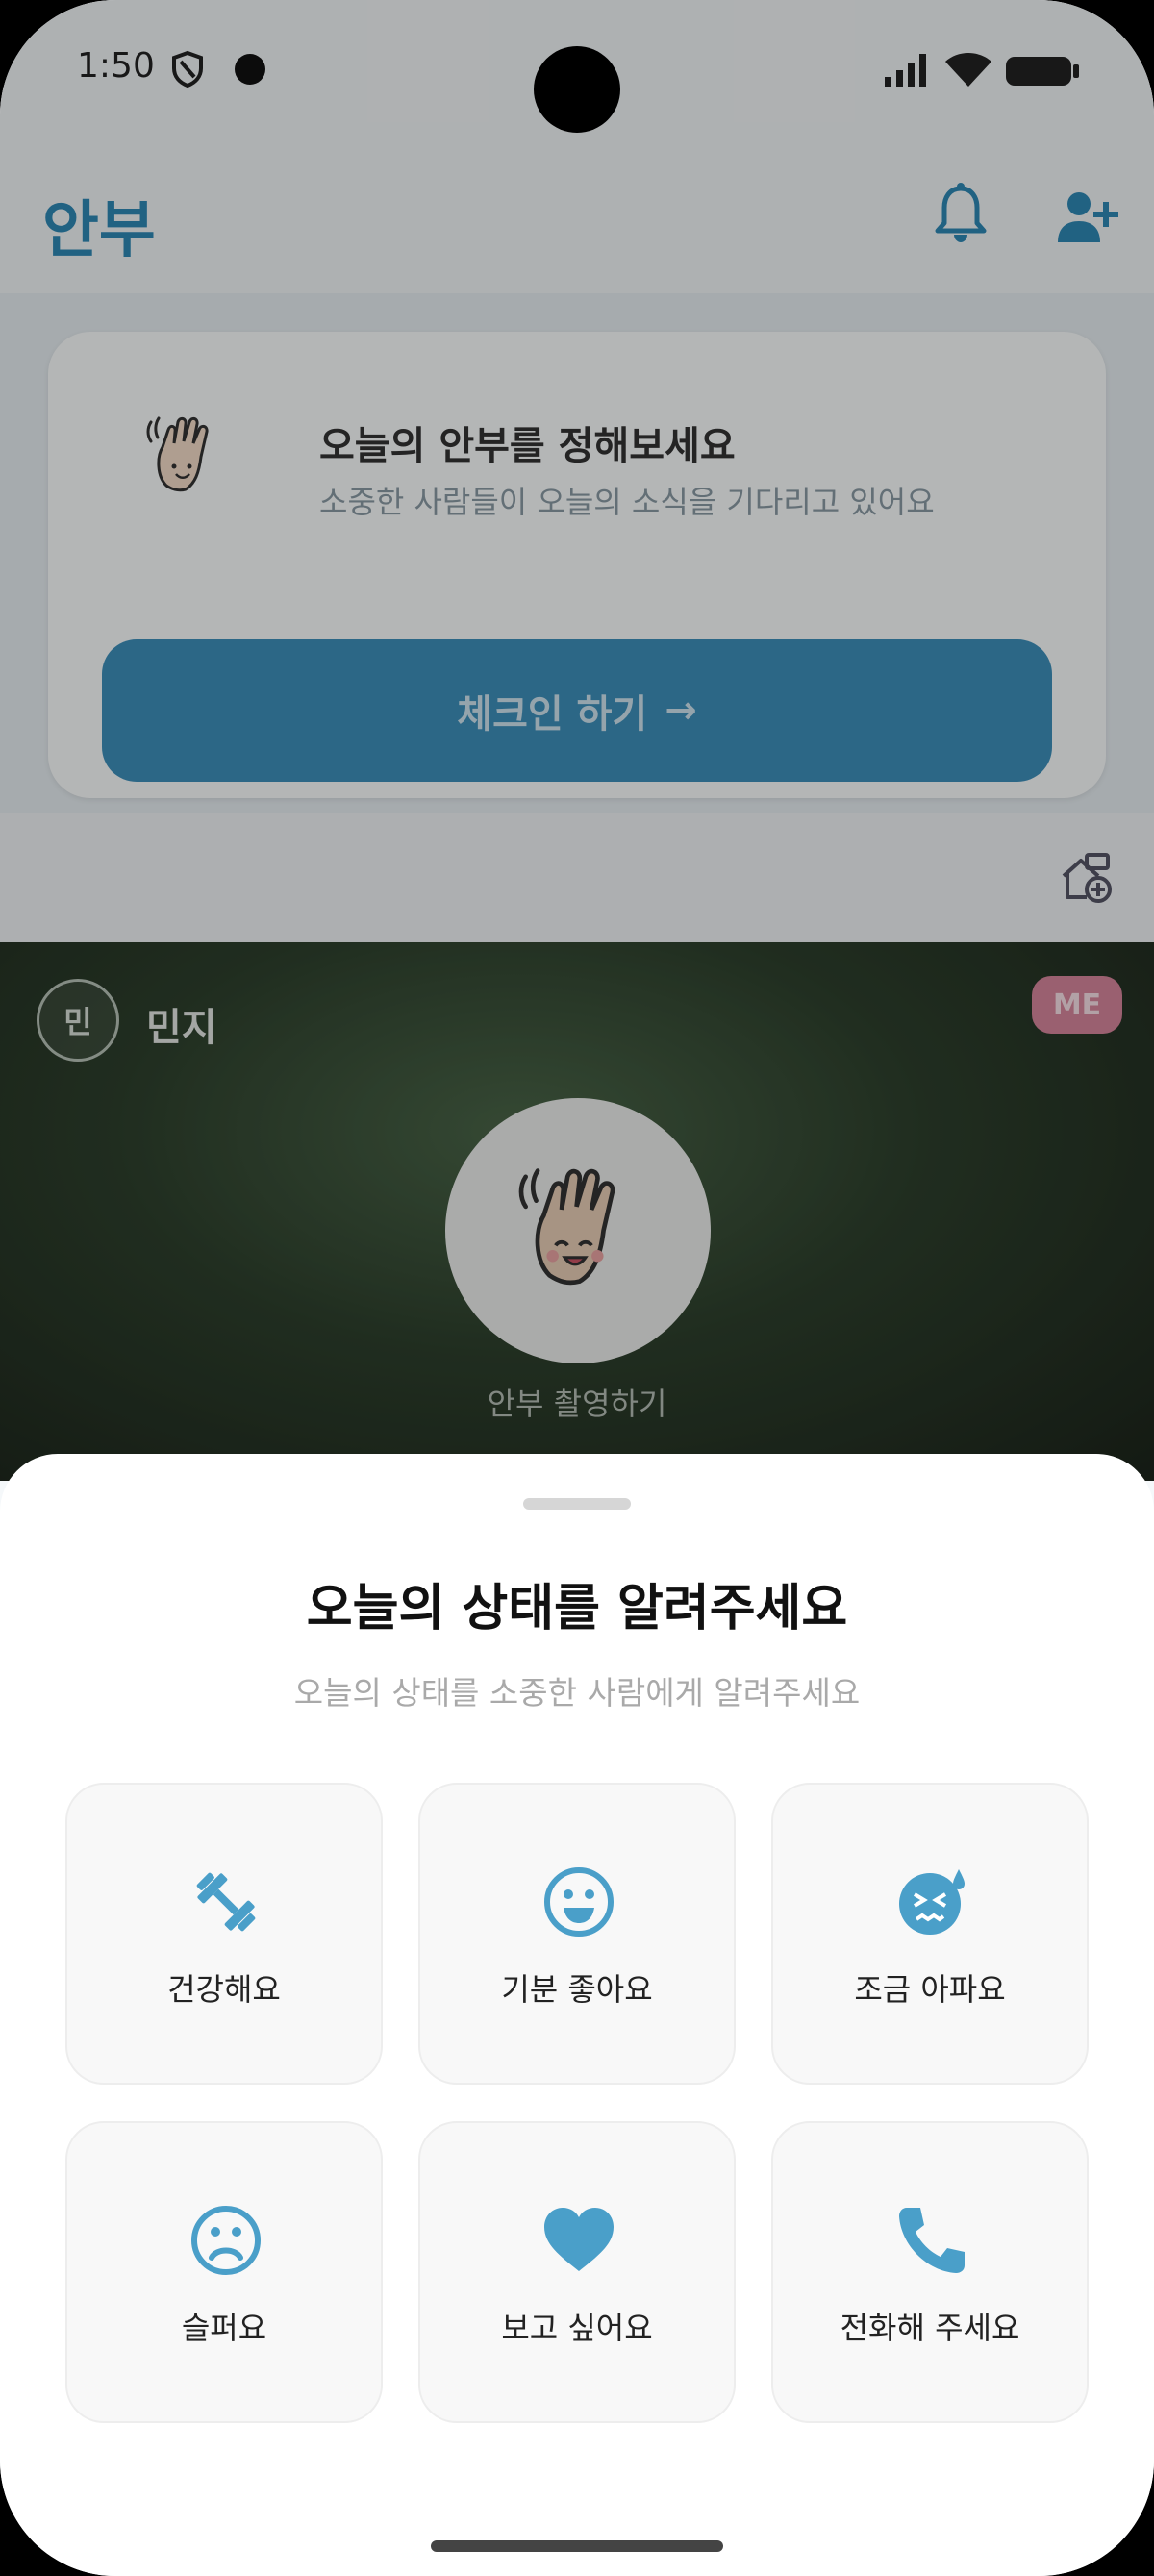  Describe the element at coordinates (577, 1504) in the screenshot. I see `sheet-drag-handle` at that location.